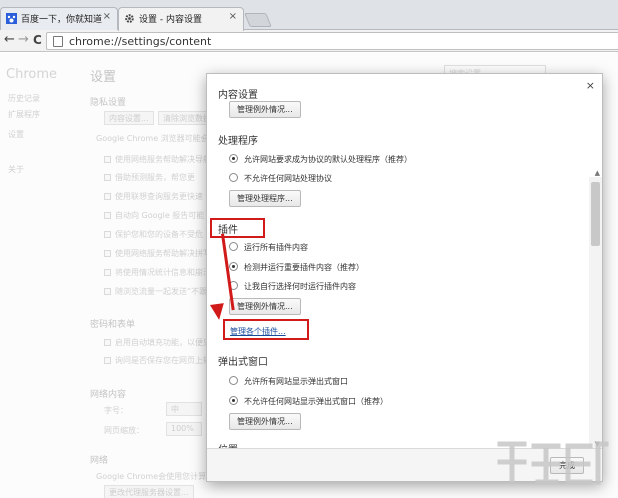 This screenshot has height=498, width=618. What do you see at coordinates (238, 141) in the screenshot?
I see `handlers-heading: 处理程序` at bounding box center [238, 141].